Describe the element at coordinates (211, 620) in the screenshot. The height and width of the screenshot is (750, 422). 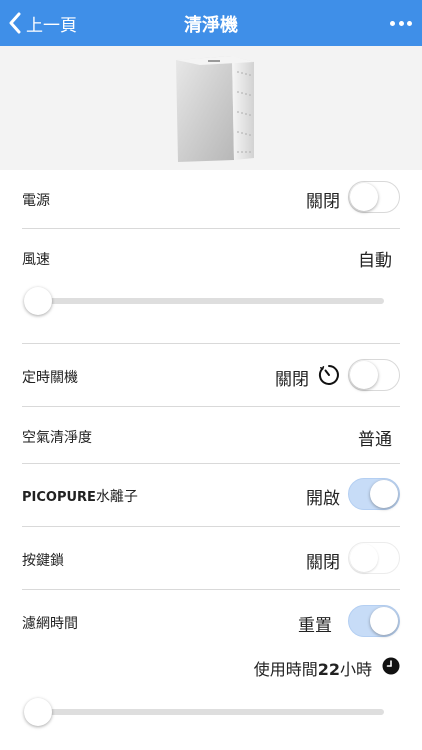
I see `filter-time-row: 濾網時間 重置` at that location.